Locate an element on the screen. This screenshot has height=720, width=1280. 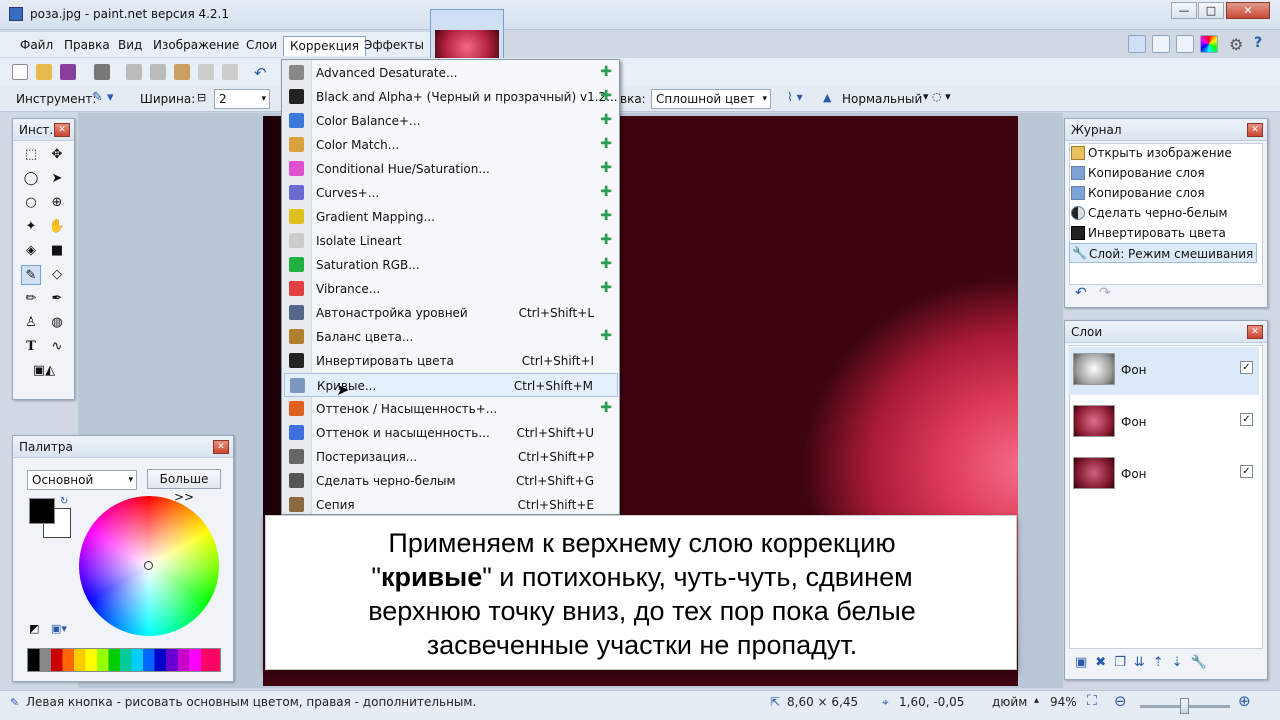
cut-icon is located at coordinates (134, 72).